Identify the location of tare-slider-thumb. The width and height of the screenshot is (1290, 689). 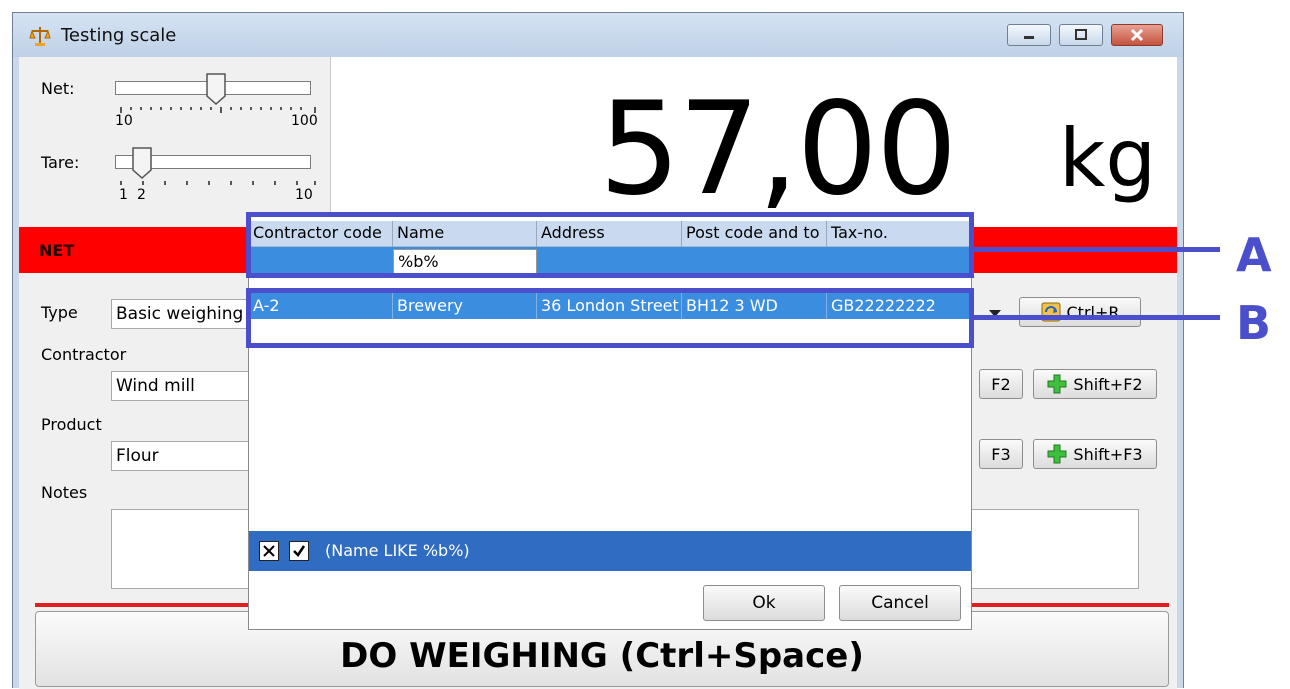
(143, 163).